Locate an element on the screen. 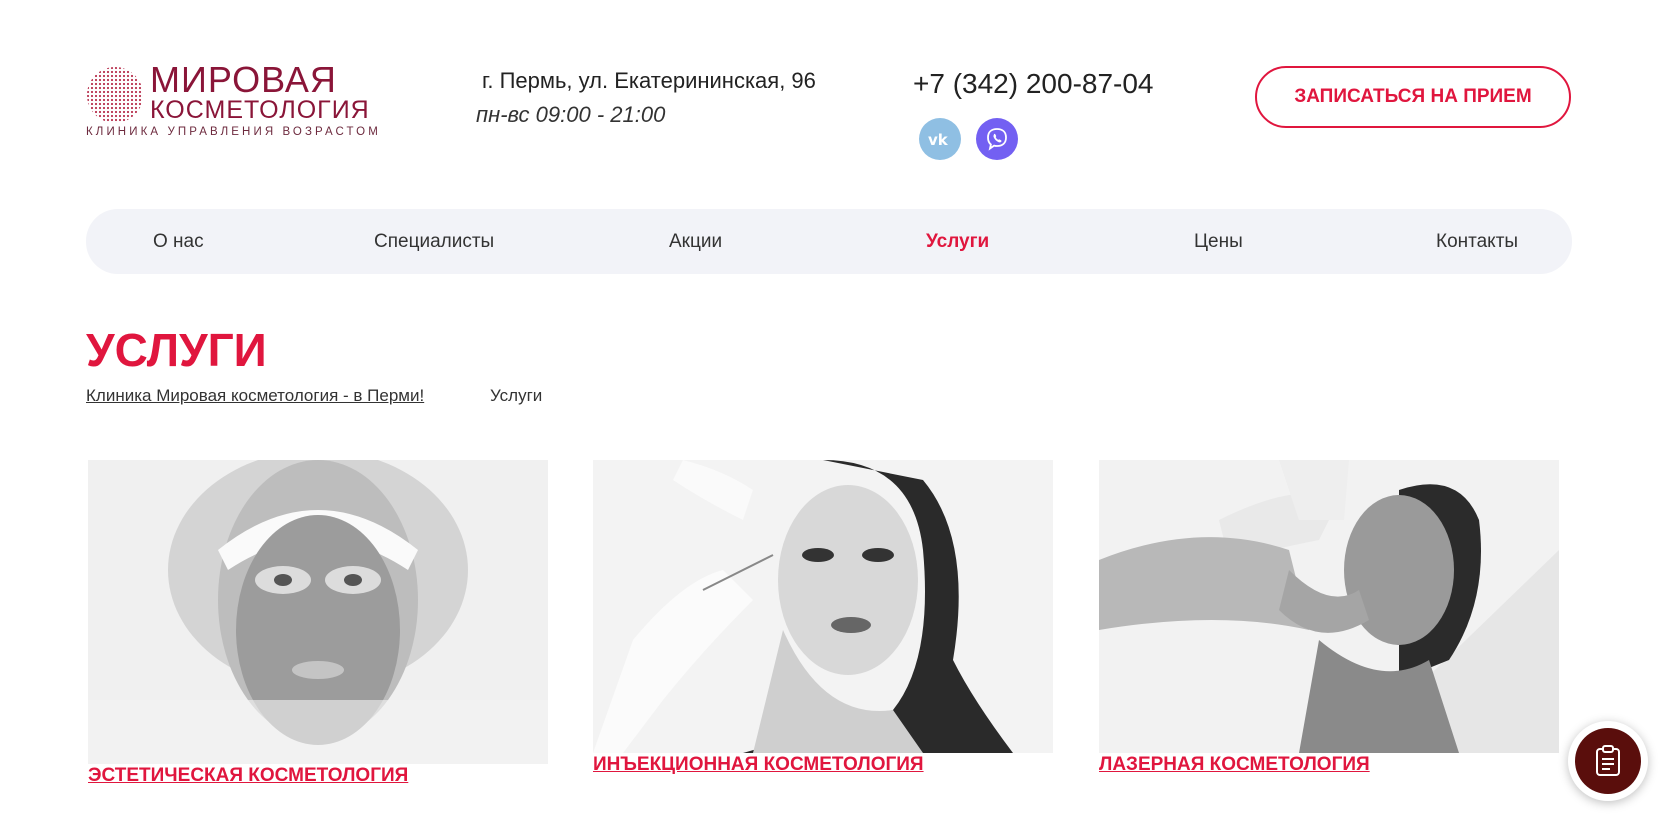 The image size is (1660, 830). logo-subtitle: КОСМЕТОЛОГИЯ is located at coordinates (260, 110).